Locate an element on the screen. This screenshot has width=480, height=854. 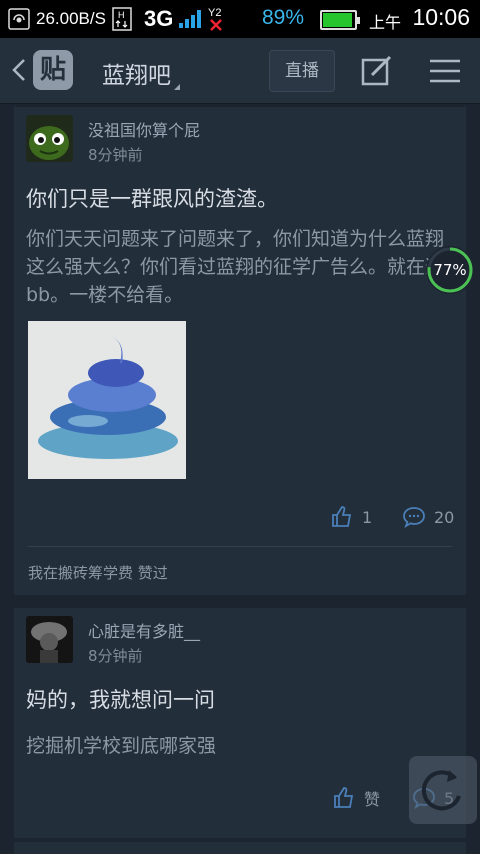
hotspot-icon is located at coordinates (19, 19).